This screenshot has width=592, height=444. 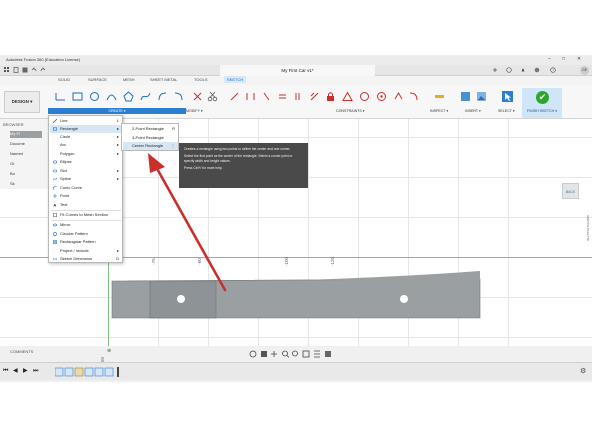 I want to click on zoom-icon, so click(x=286, y=354).